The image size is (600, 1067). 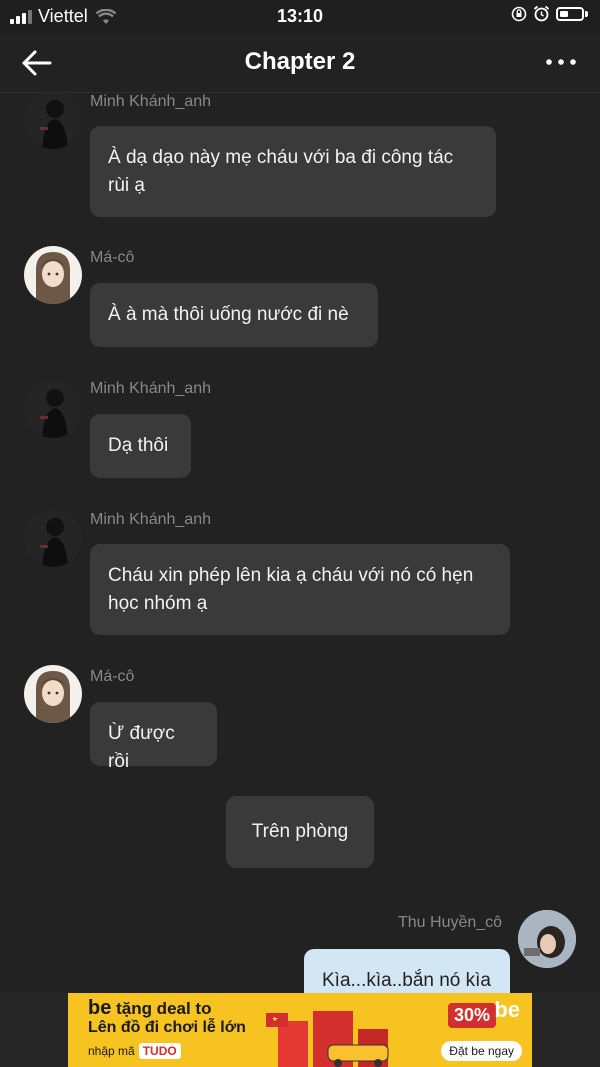 What do you see at coordinates (150, 1008) in the screenshot?
I see `ad-headline: be tặng deal to` at bounding box center [150, 1008].